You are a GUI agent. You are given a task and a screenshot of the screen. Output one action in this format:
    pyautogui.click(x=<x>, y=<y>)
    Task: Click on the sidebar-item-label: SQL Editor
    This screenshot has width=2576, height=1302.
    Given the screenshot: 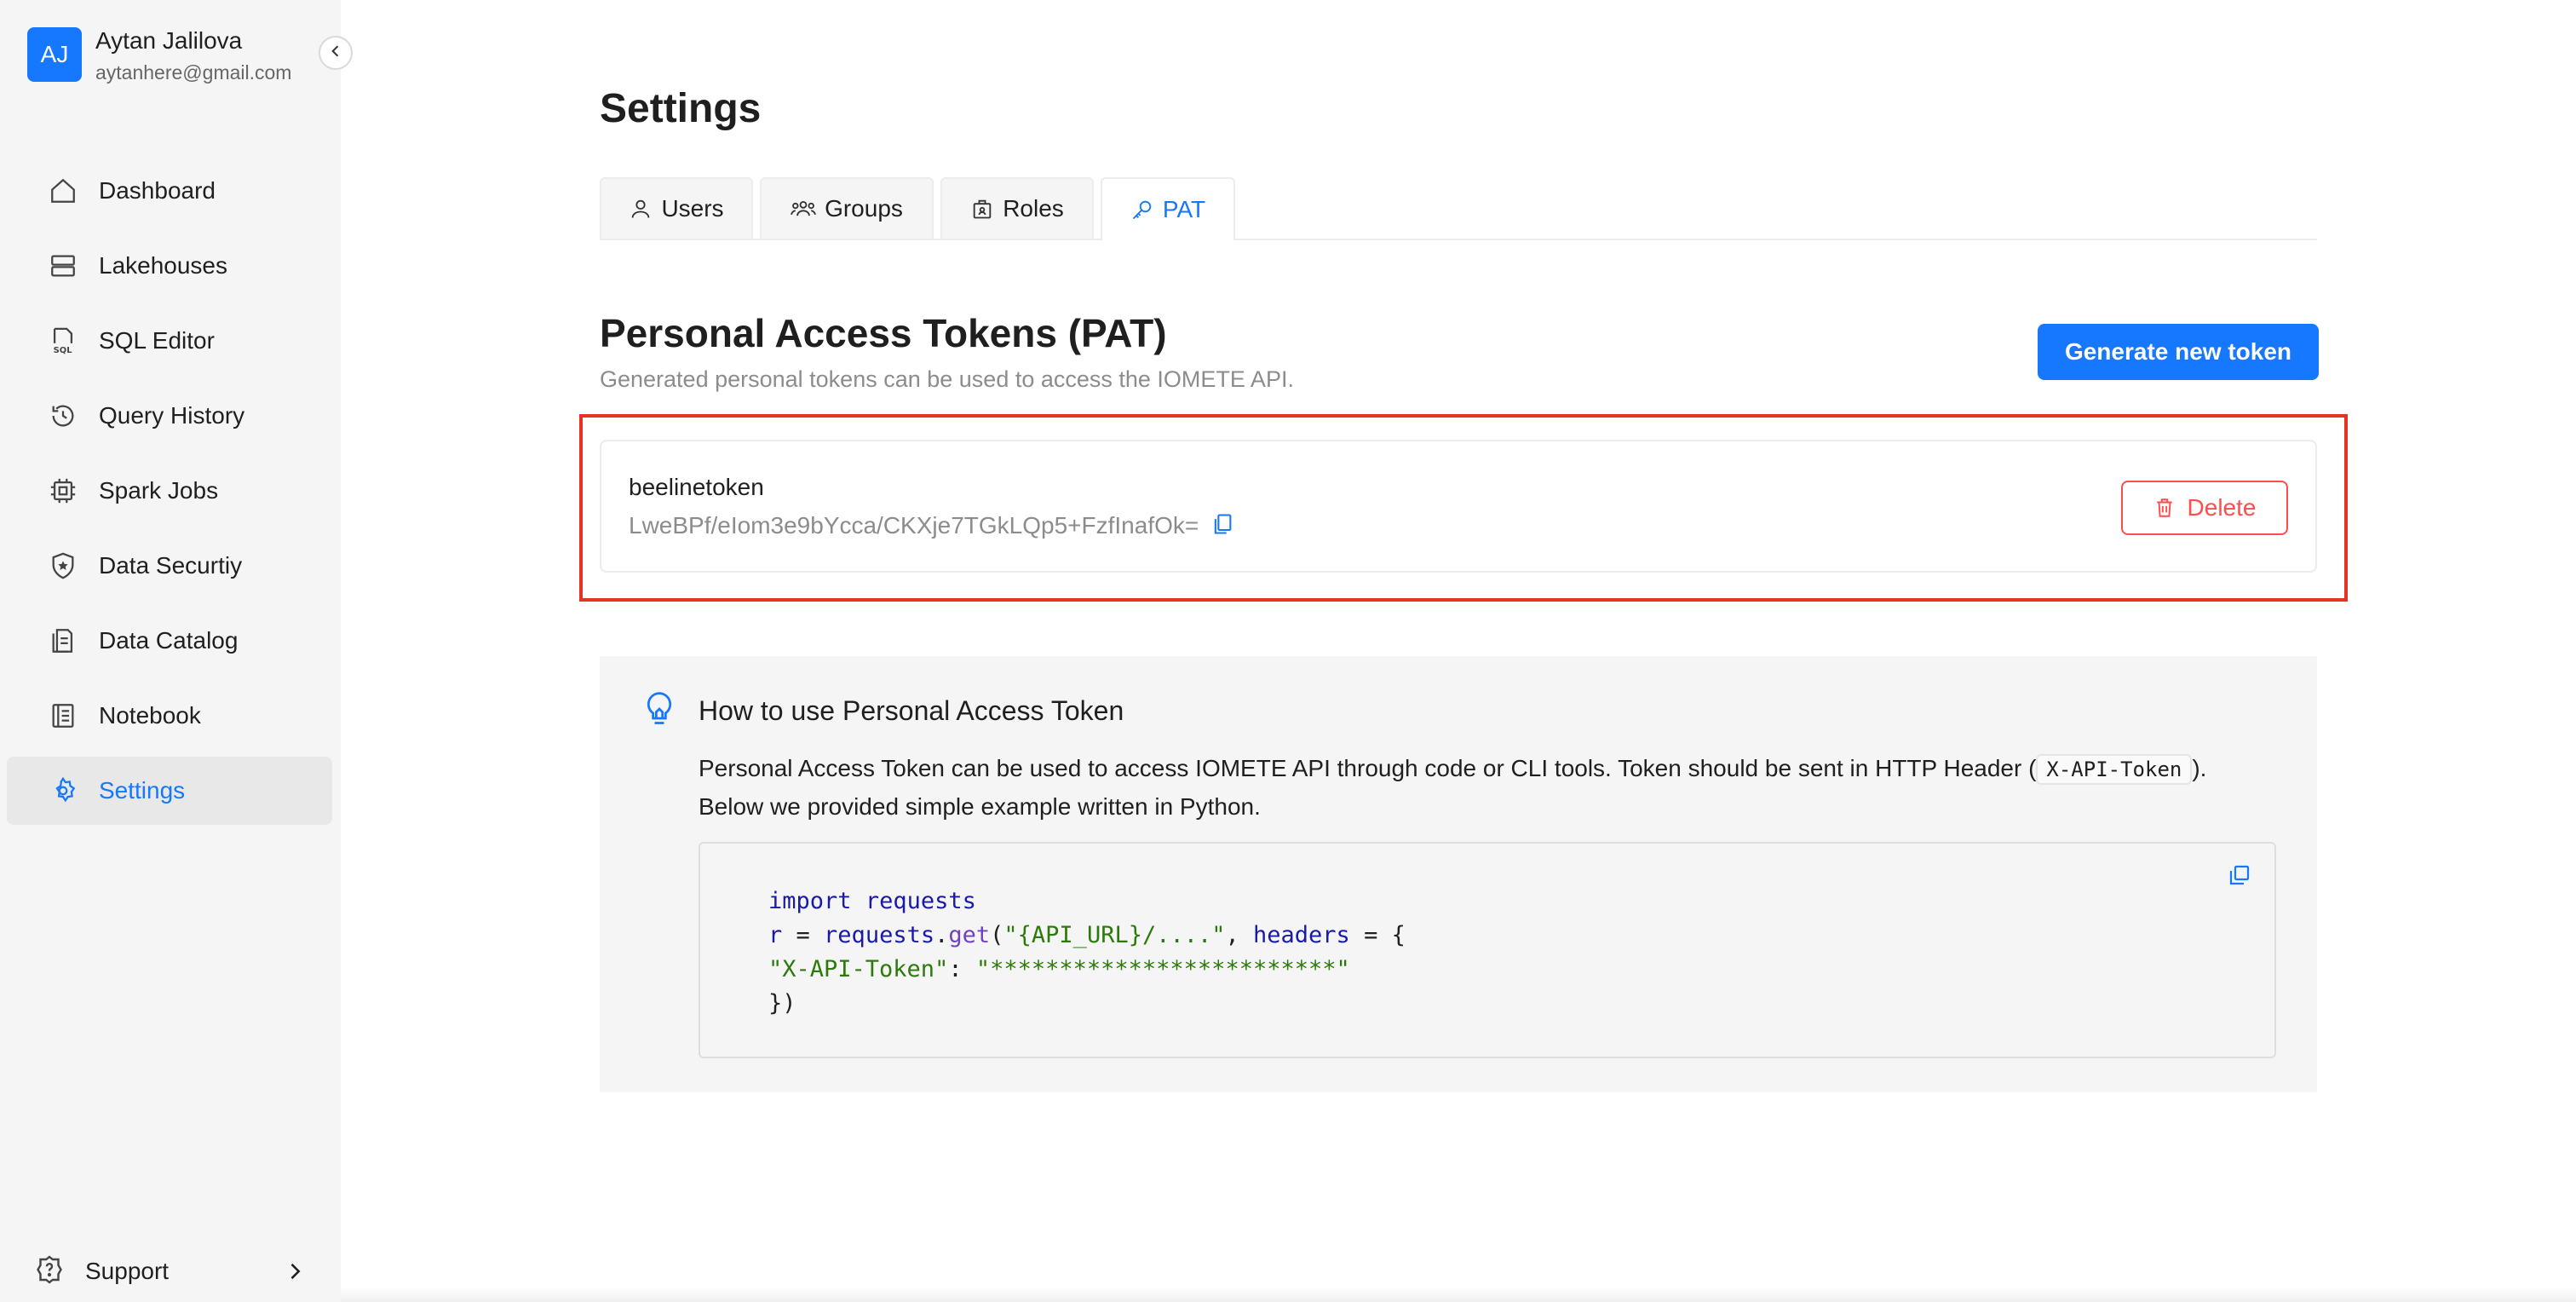 What is the action you would take?
    pyautogui.click(x=157, y=340)
    